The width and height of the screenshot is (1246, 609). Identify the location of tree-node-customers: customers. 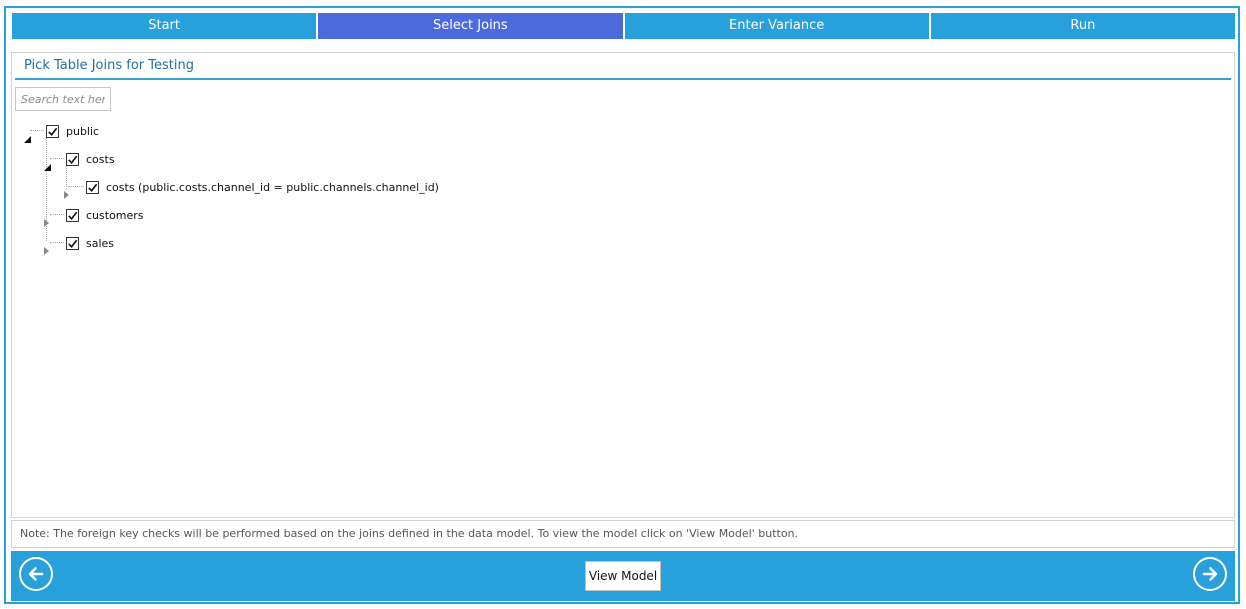
(93, 216).